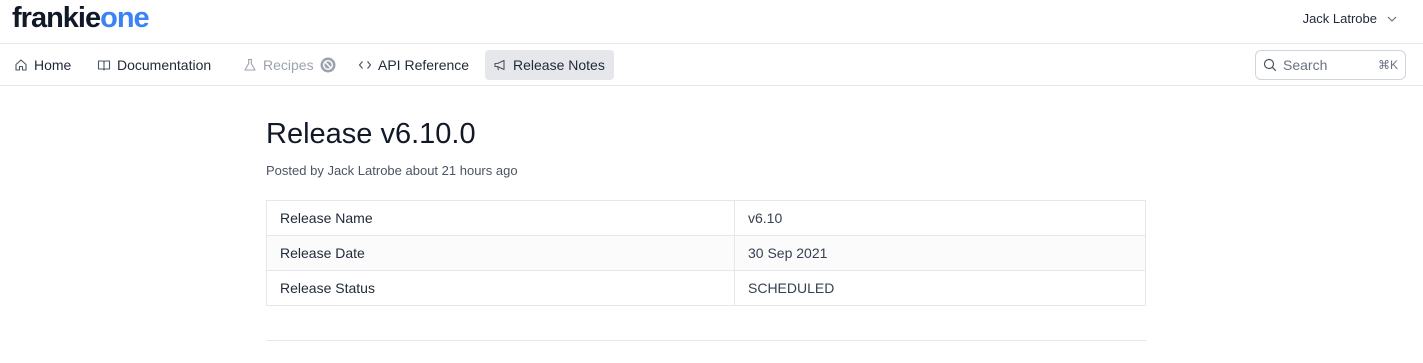 The width and height of the screenshot is (1423, 363). I want to click on search-shortcut: ⌘K, so click(1387, 65).